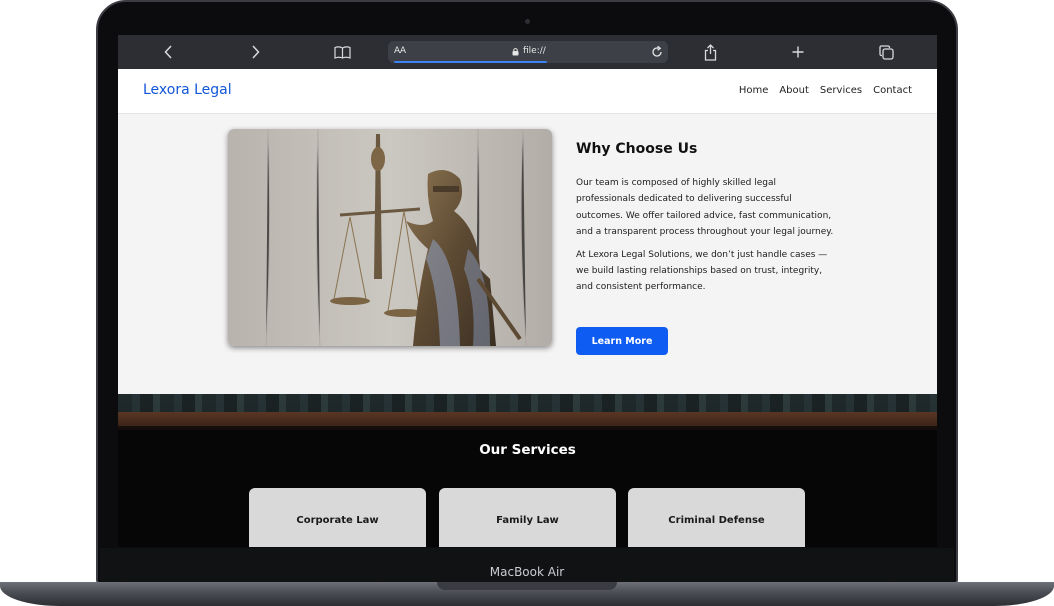  I want to click on new-tab-icon, so click(798, 52).